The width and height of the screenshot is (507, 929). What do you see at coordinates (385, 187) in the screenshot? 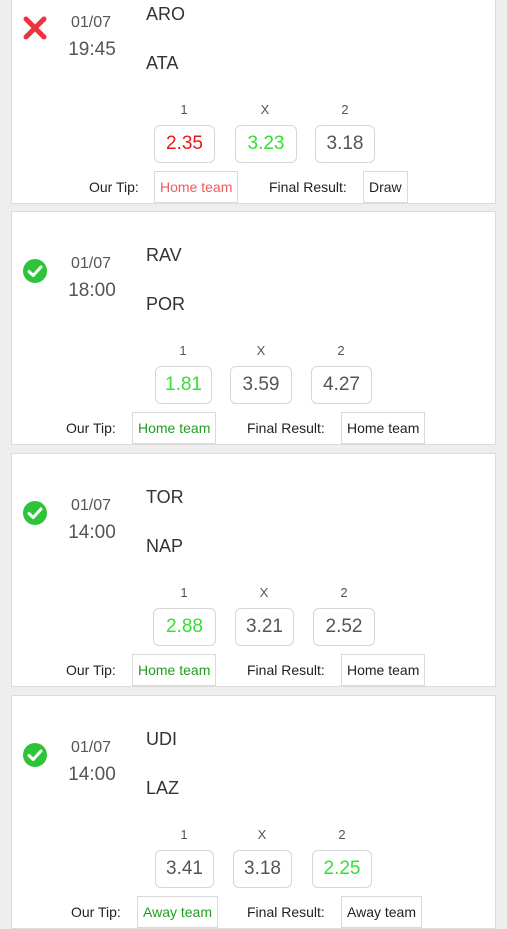
I see `result-value: Draw` at bounding box center [385, 187].